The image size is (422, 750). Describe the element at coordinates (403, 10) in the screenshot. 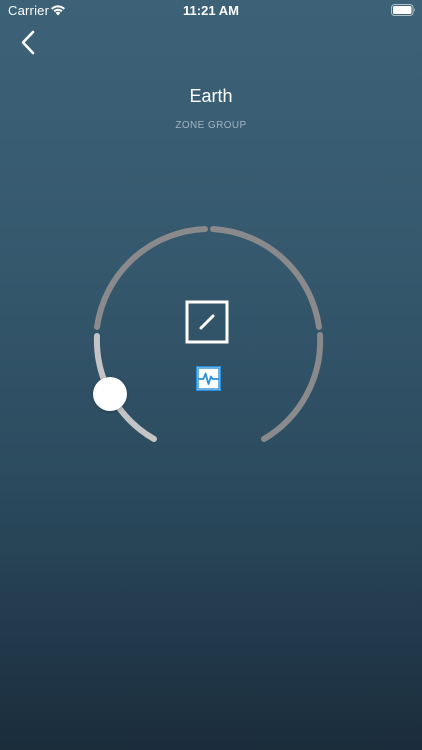

I see `battery-icon` at that location.